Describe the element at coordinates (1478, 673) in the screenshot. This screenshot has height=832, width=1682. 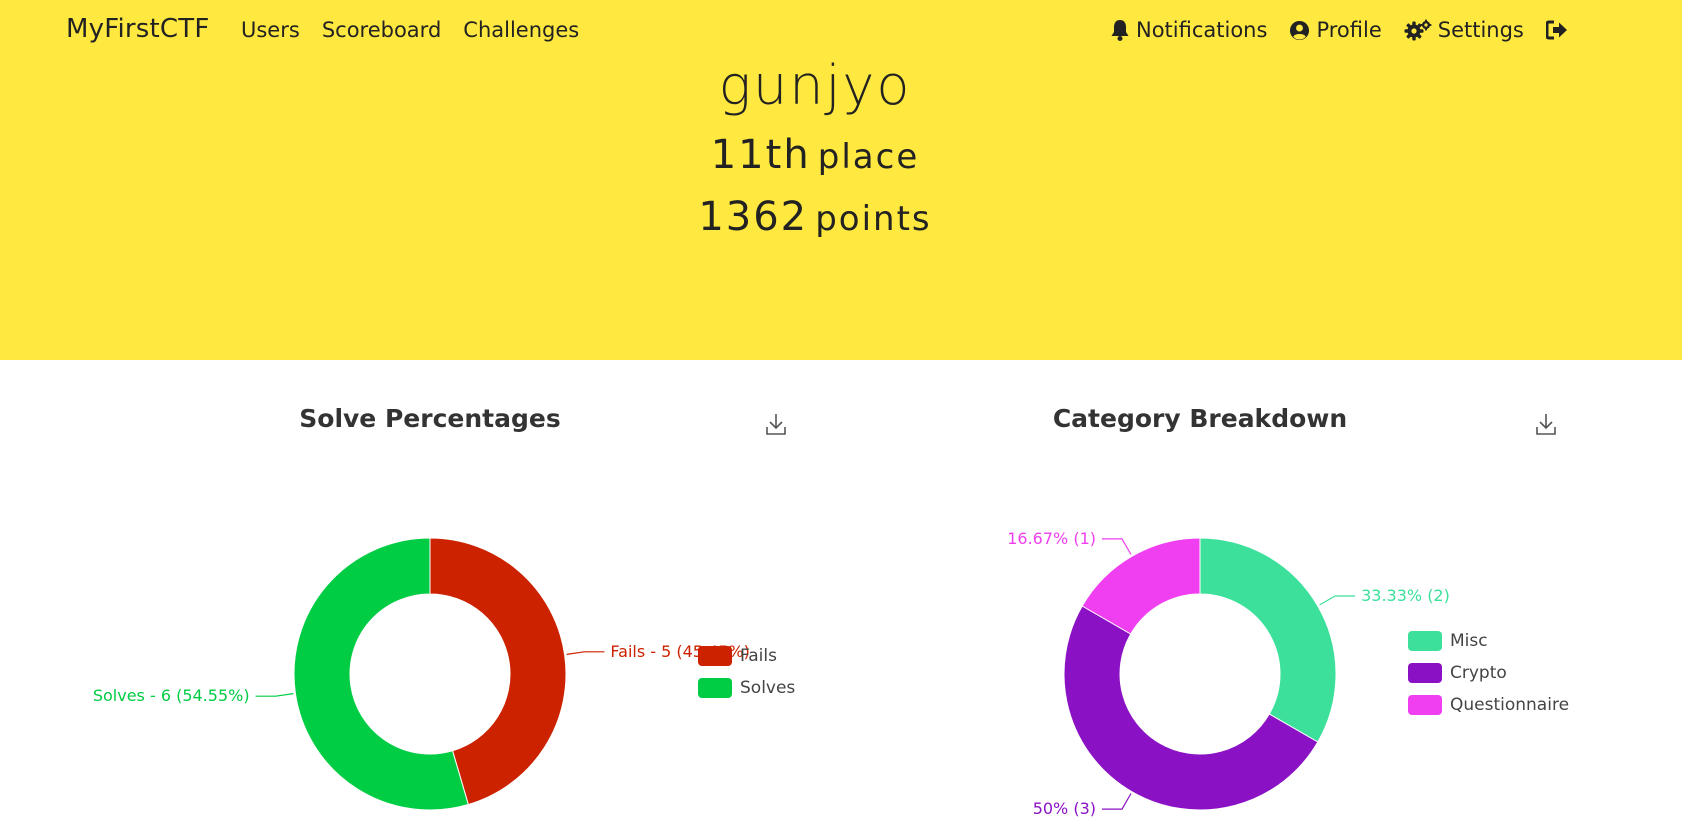
I see `legend-label-crypto: Crypto` at that location.